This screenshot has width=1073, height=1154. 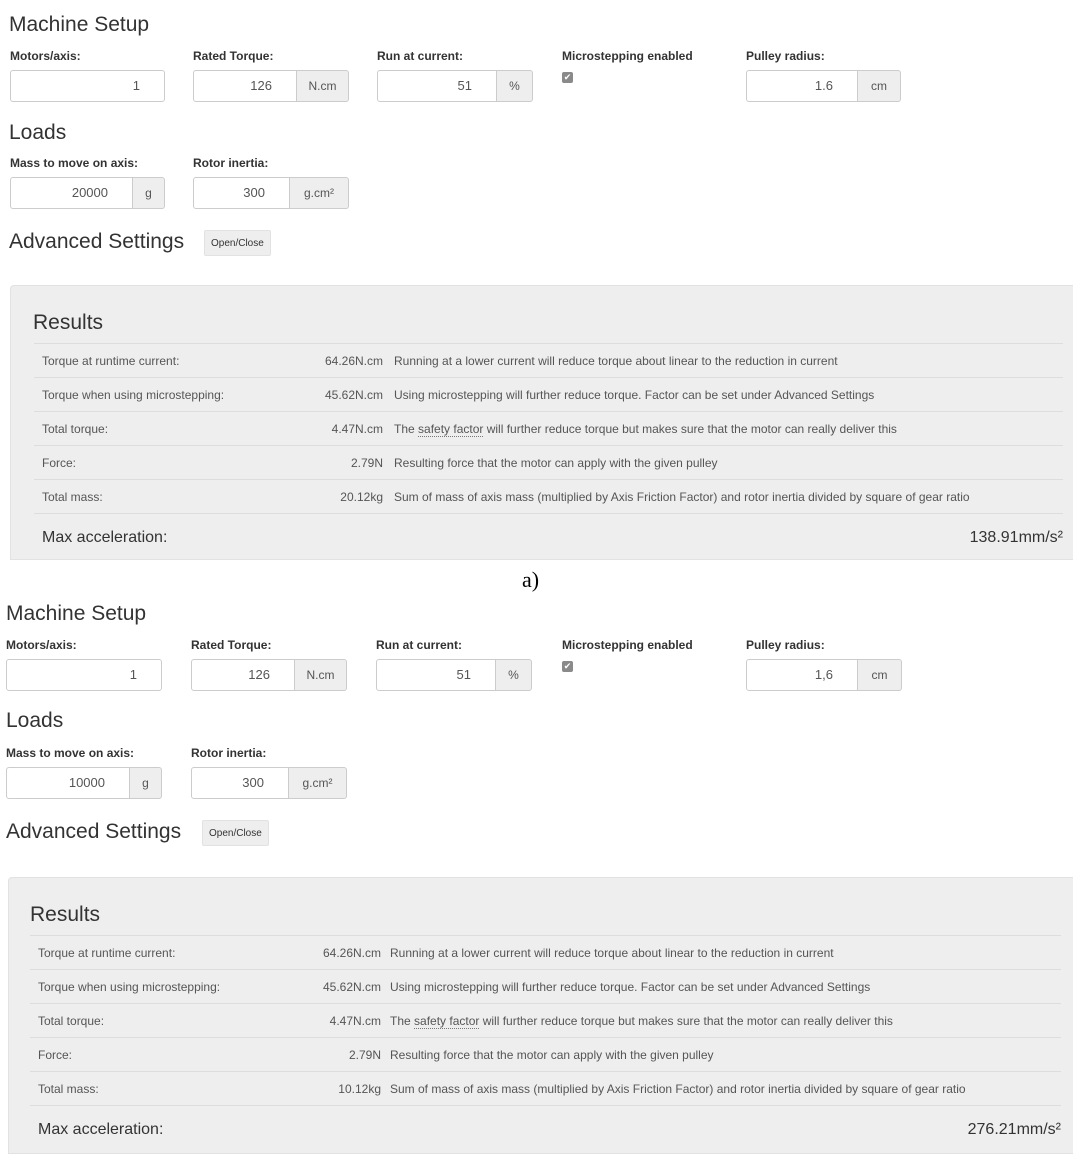 What do you see at coordinates (802, 86) in the screenshot?
I see `pulley-input: 1.6` at bounding box center [802, 86].